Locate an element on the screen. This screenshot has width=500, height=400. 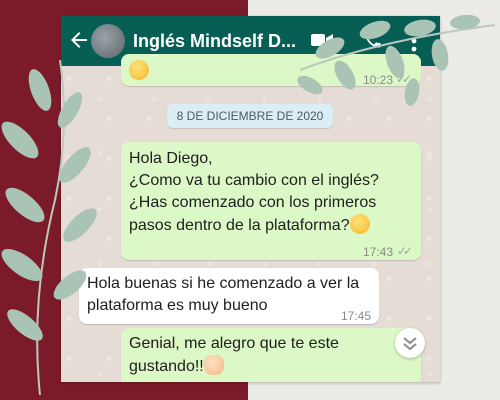
message-line-text: pasos dentro de la plataforma? is located at coordinates (239, 225).